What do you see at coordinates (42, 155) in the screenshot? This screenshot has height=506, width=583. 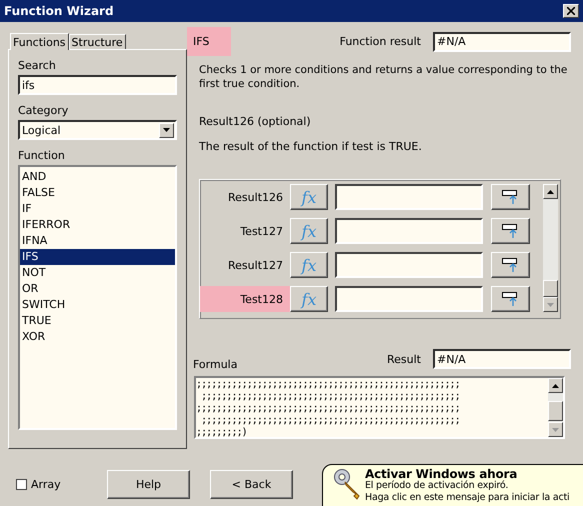 I see `function-label: Function` at bounding box center [42, 155].